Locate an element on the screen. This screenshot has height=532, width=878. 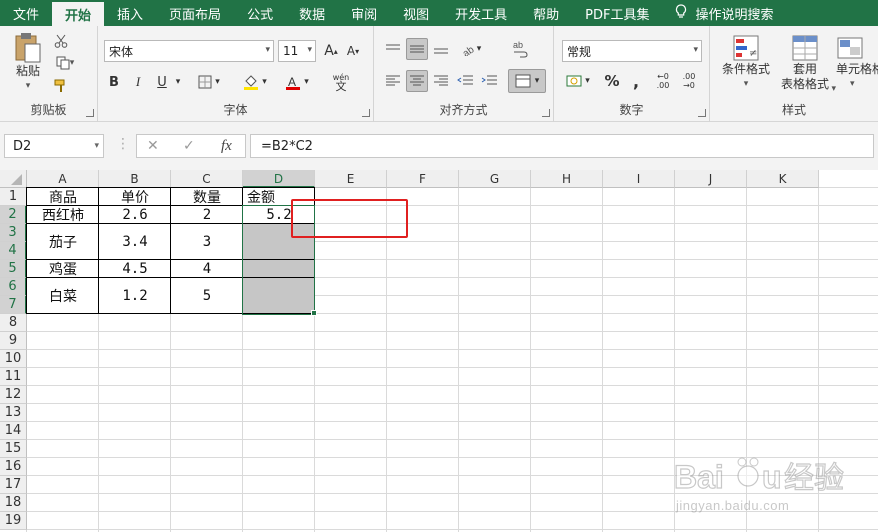
underline-dropdown: ▾ is located at coordinates (178, 82).